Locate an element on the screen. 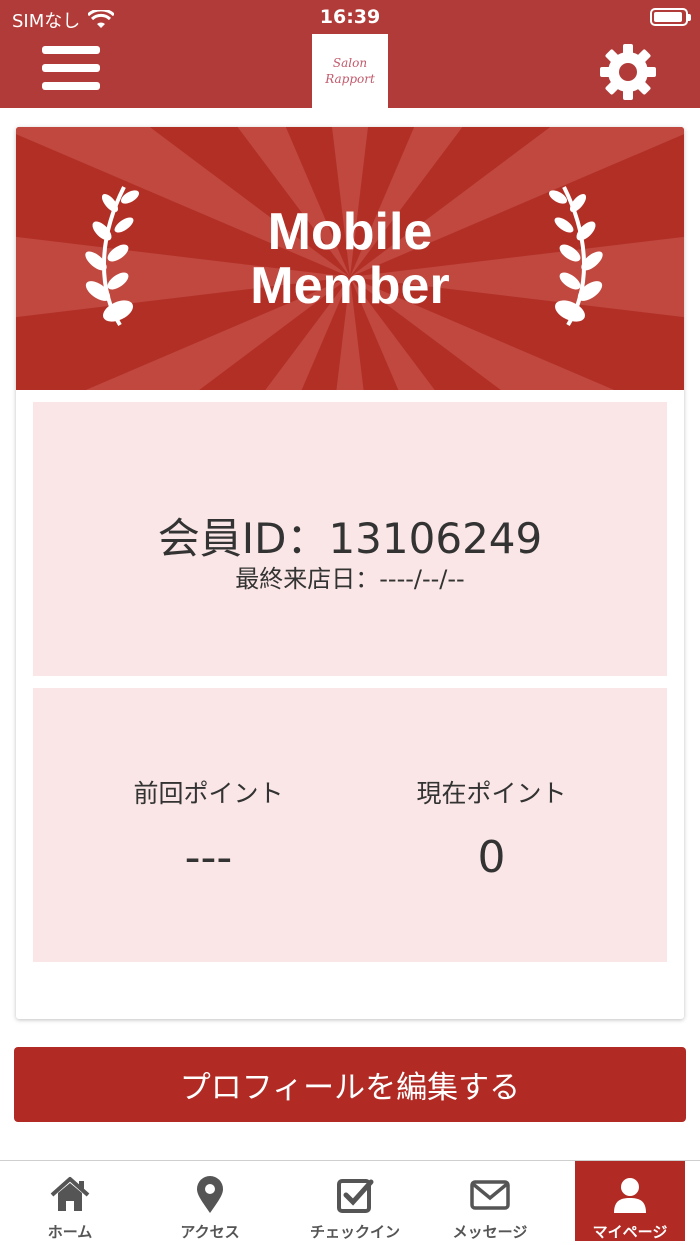 This screenshot has height=1245, width=700. tab-mypage: マイページ is located at coordinates (630, 1201).